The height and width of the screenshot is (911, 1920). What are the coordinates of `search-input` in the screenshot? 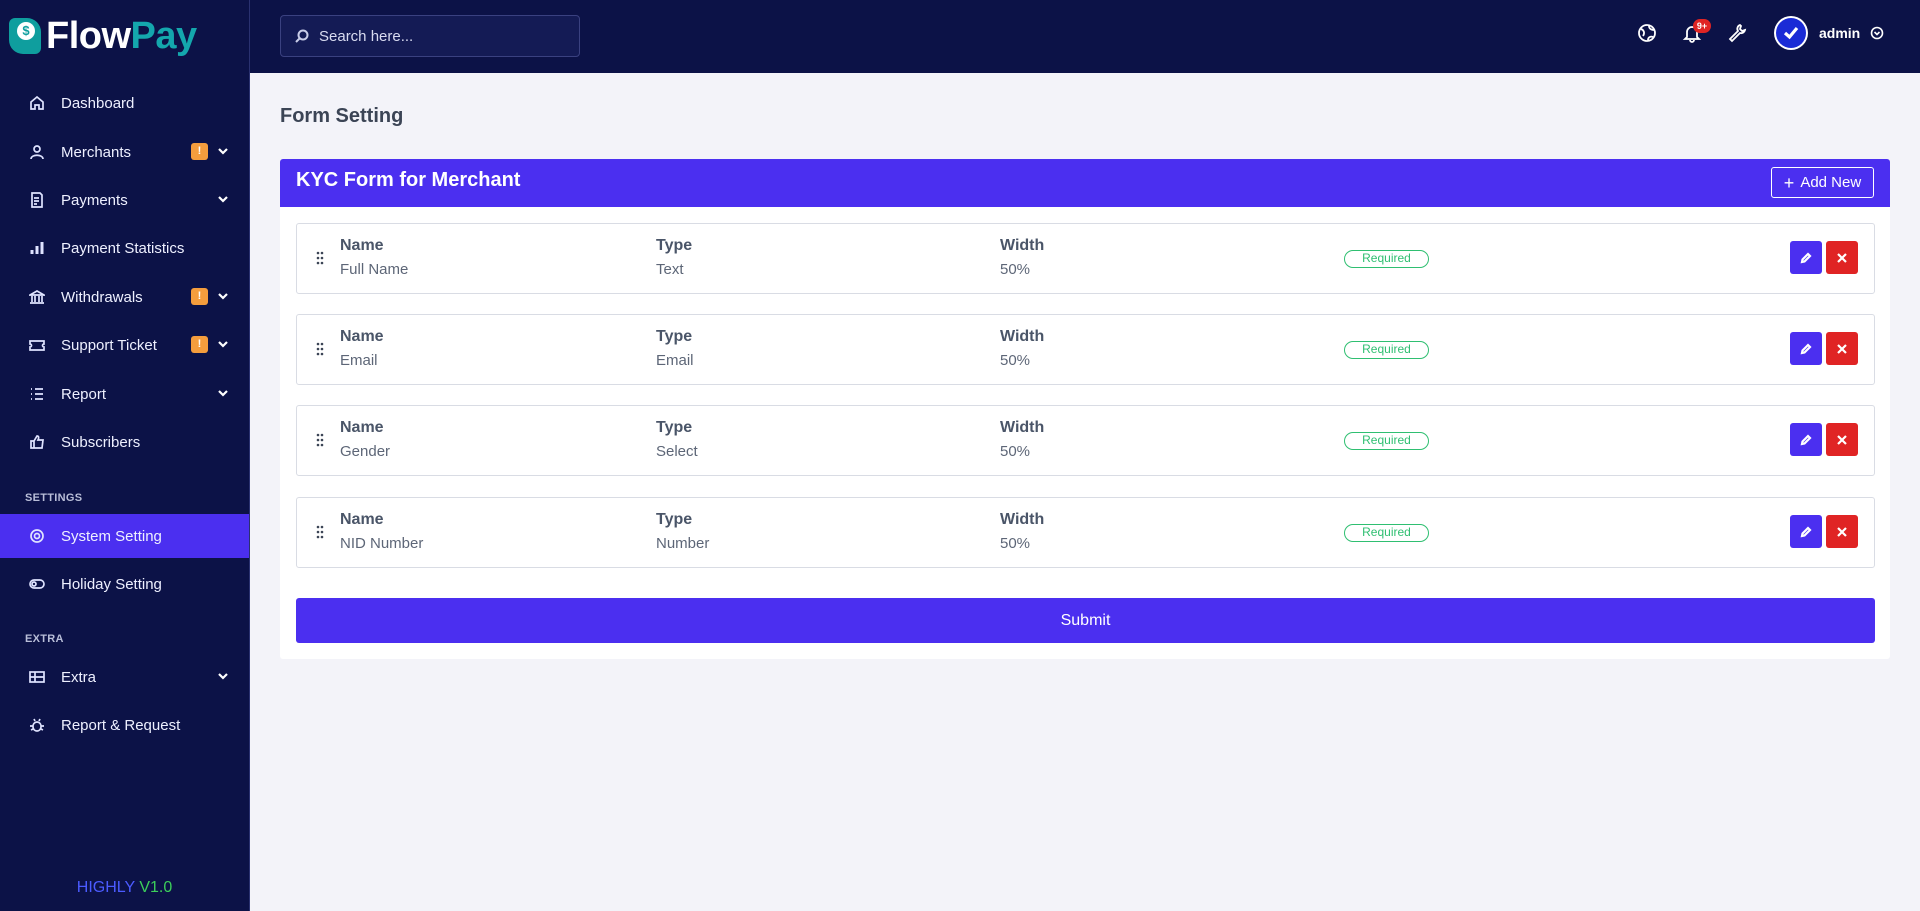 It's located at (439, 36).